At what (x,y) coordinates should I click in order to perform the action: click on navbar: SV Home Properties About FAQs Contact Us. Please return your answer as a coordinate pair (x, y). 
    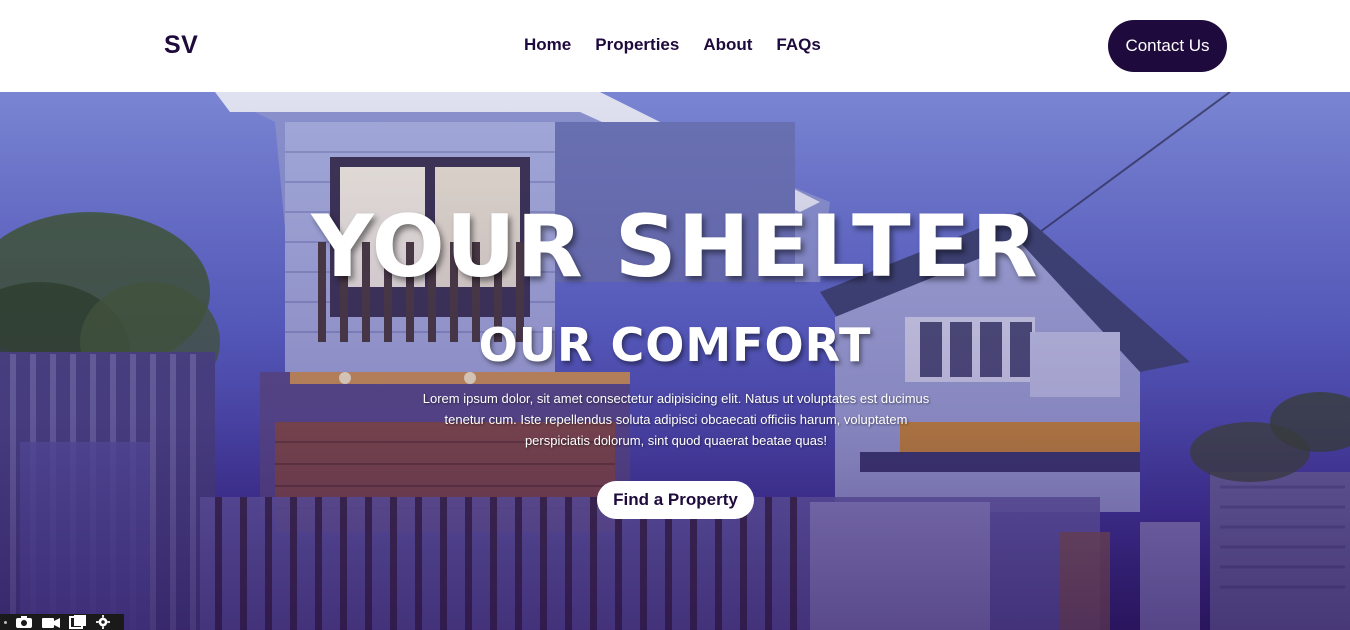
    Looking at the image, I should click on (675, 46).